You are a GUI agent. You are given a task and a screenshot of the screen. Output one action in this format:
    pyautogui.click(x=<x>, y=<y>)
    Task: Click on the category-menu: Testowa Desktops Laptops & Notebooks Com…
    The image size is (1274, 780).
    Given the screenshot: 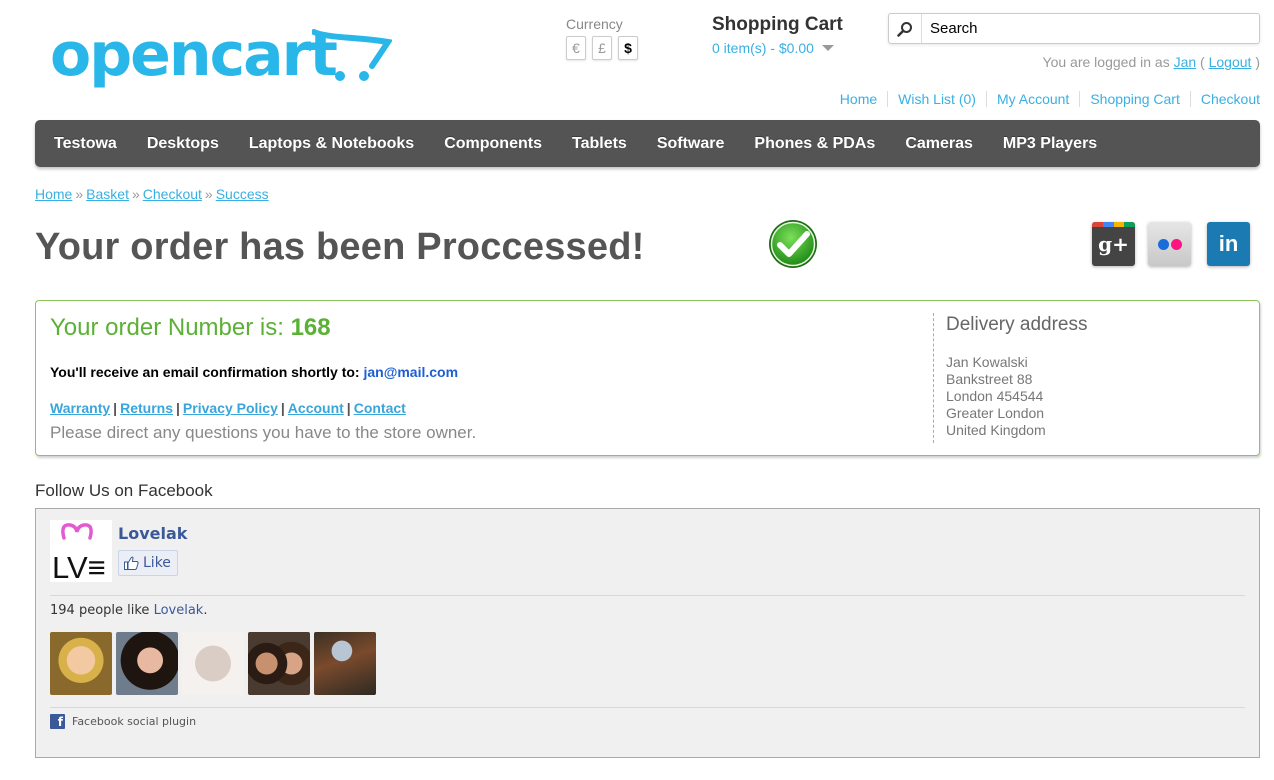 What is the action you would take?
    pyautogui.click(x=647, y=143)
    